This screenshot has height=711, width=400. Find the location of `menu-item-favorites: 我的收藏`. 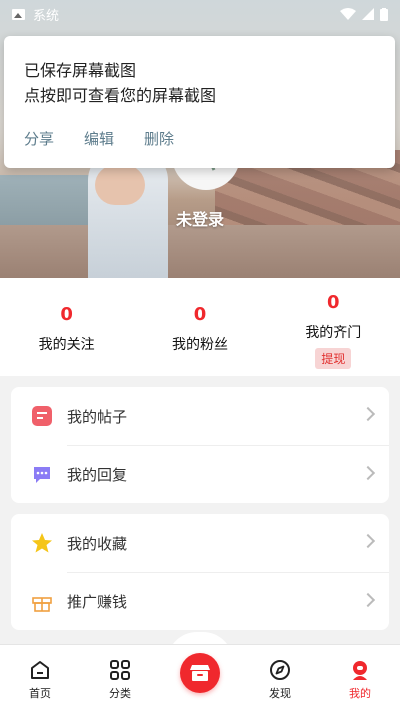

menu-item-favorites: 我的收藏 is located at coordinates (200, 543).